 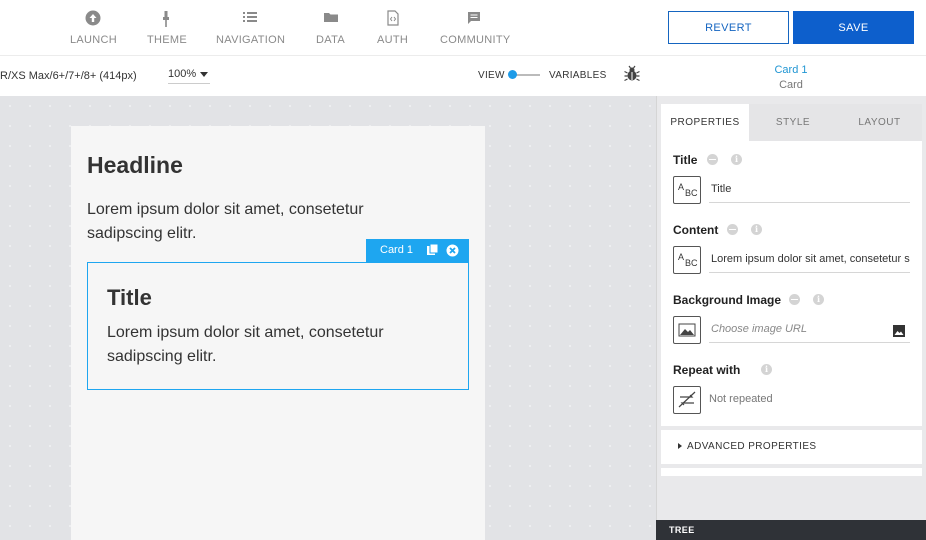 What do you see at coordinates (393, 40) in the screenshot?
I see `nav-label: AUTH` at bounding box center [393, 40].